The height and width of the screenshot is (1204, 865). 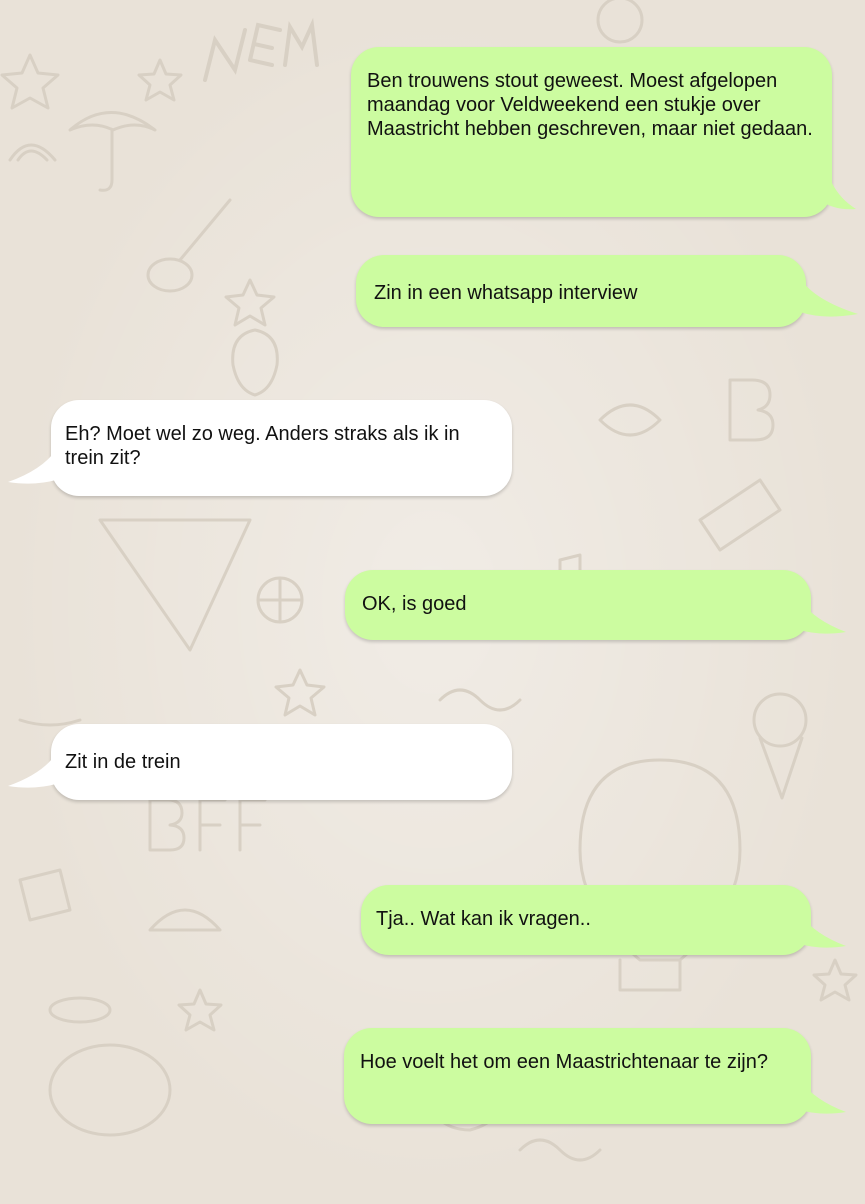 I want to click on message-bubble-outgoing: Tja.. Wat kan ik vragen.., so click(x=586, y=920).